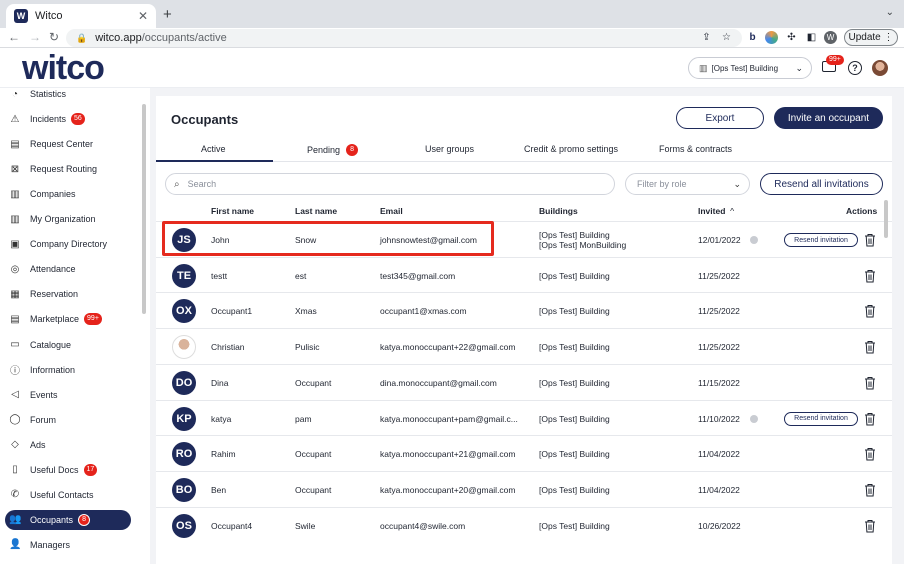 This screenshot has height=564, width=904. What do you see at coordinates (449, 149) in the screenshot?
I see `tab-user-groups: User groups` at bounding box center [449, 149].